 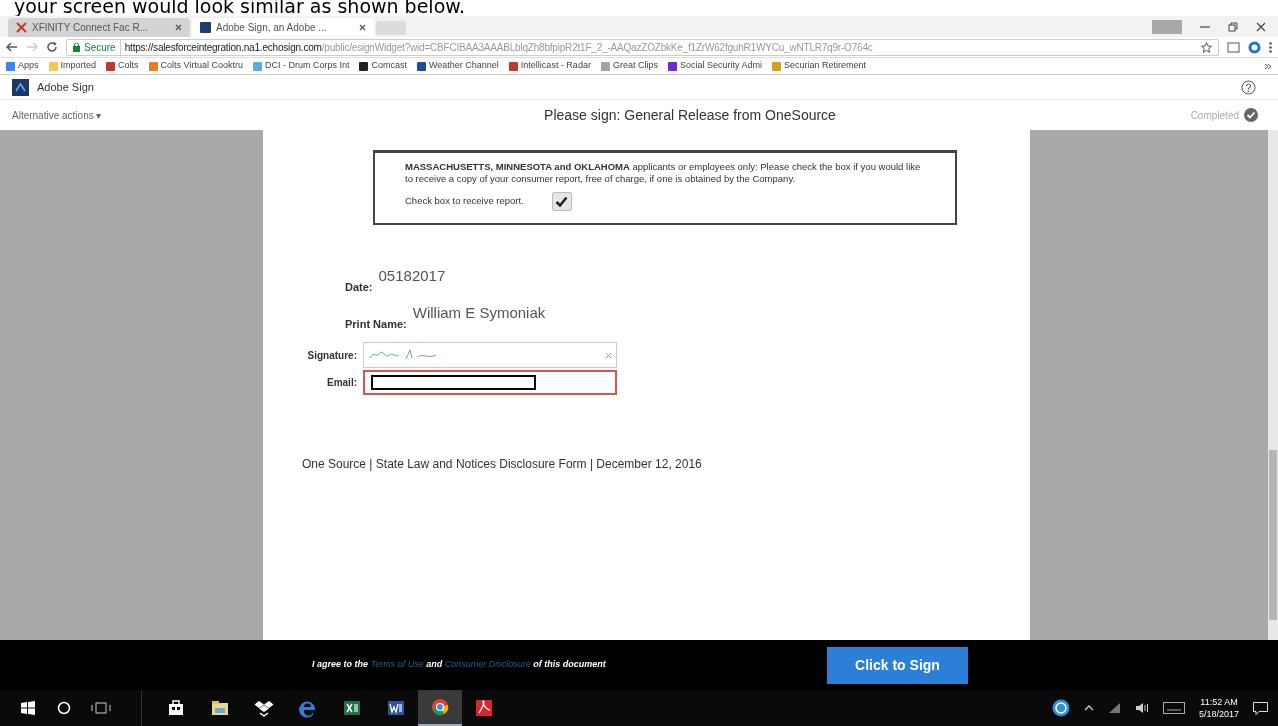 I want to click on bookmark: DCI - Drum Corps Int, so click(x=301, y=66).